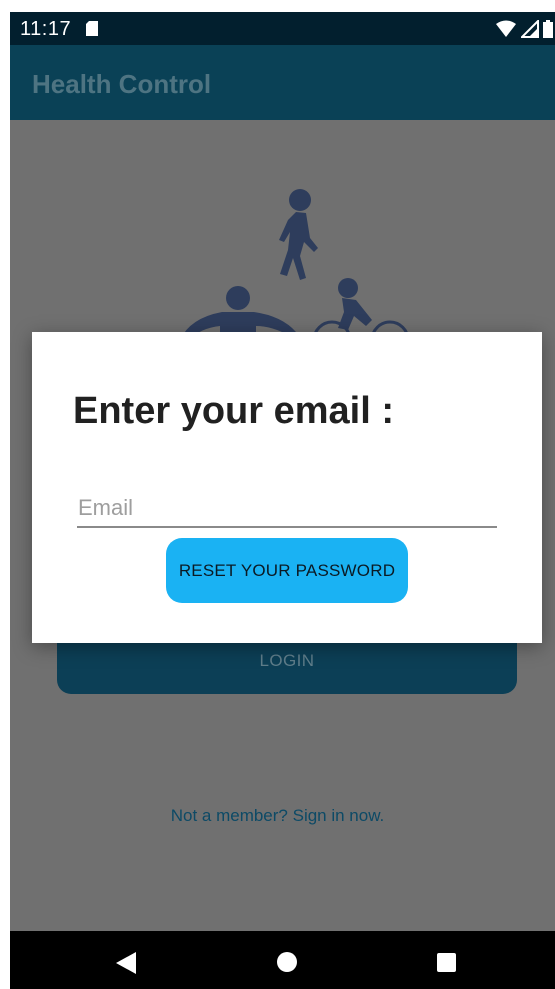 Image resolution: width=555 pixels, height=989 pixels. What do you see at coordinates (287, 509) in the screenshot?
I see `email-input` at bounding box center [287, 509].